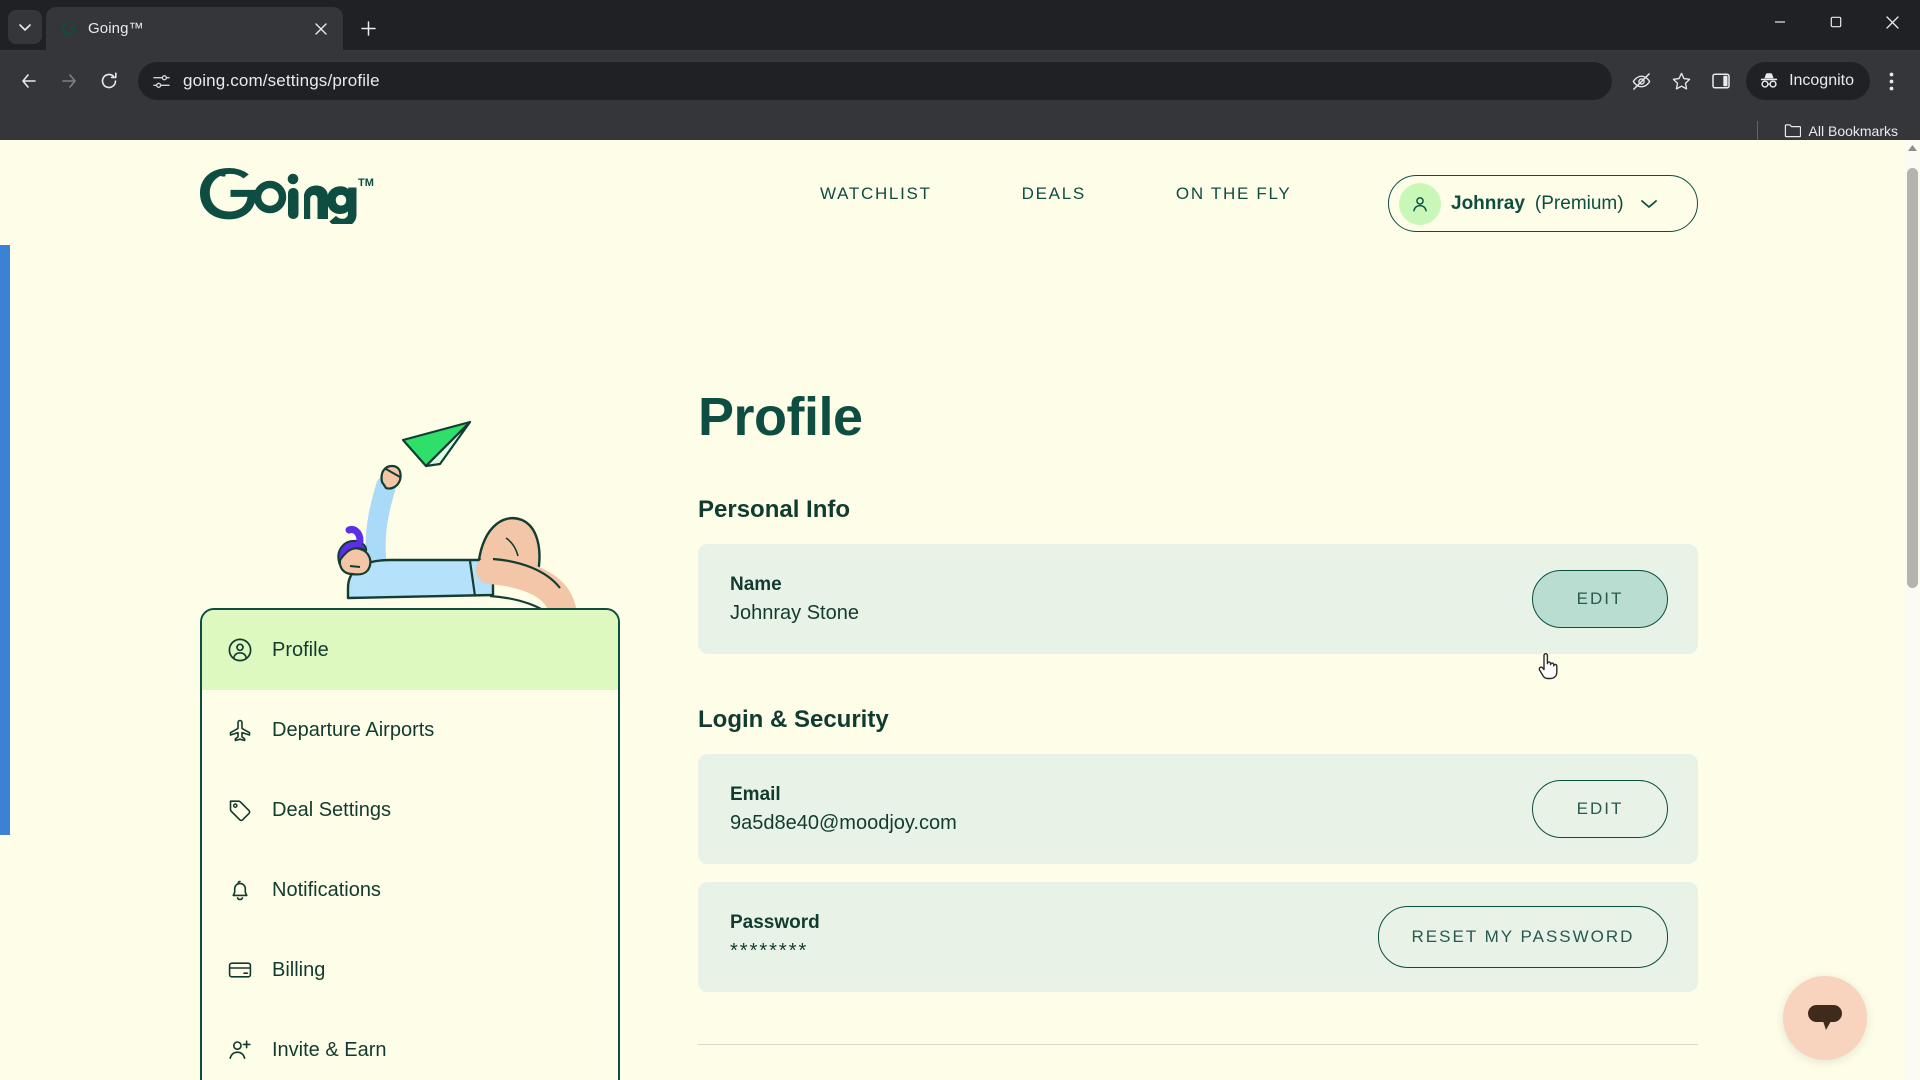  I want to click on sidebar-item-label: Departure Airports, so click(353, 729).